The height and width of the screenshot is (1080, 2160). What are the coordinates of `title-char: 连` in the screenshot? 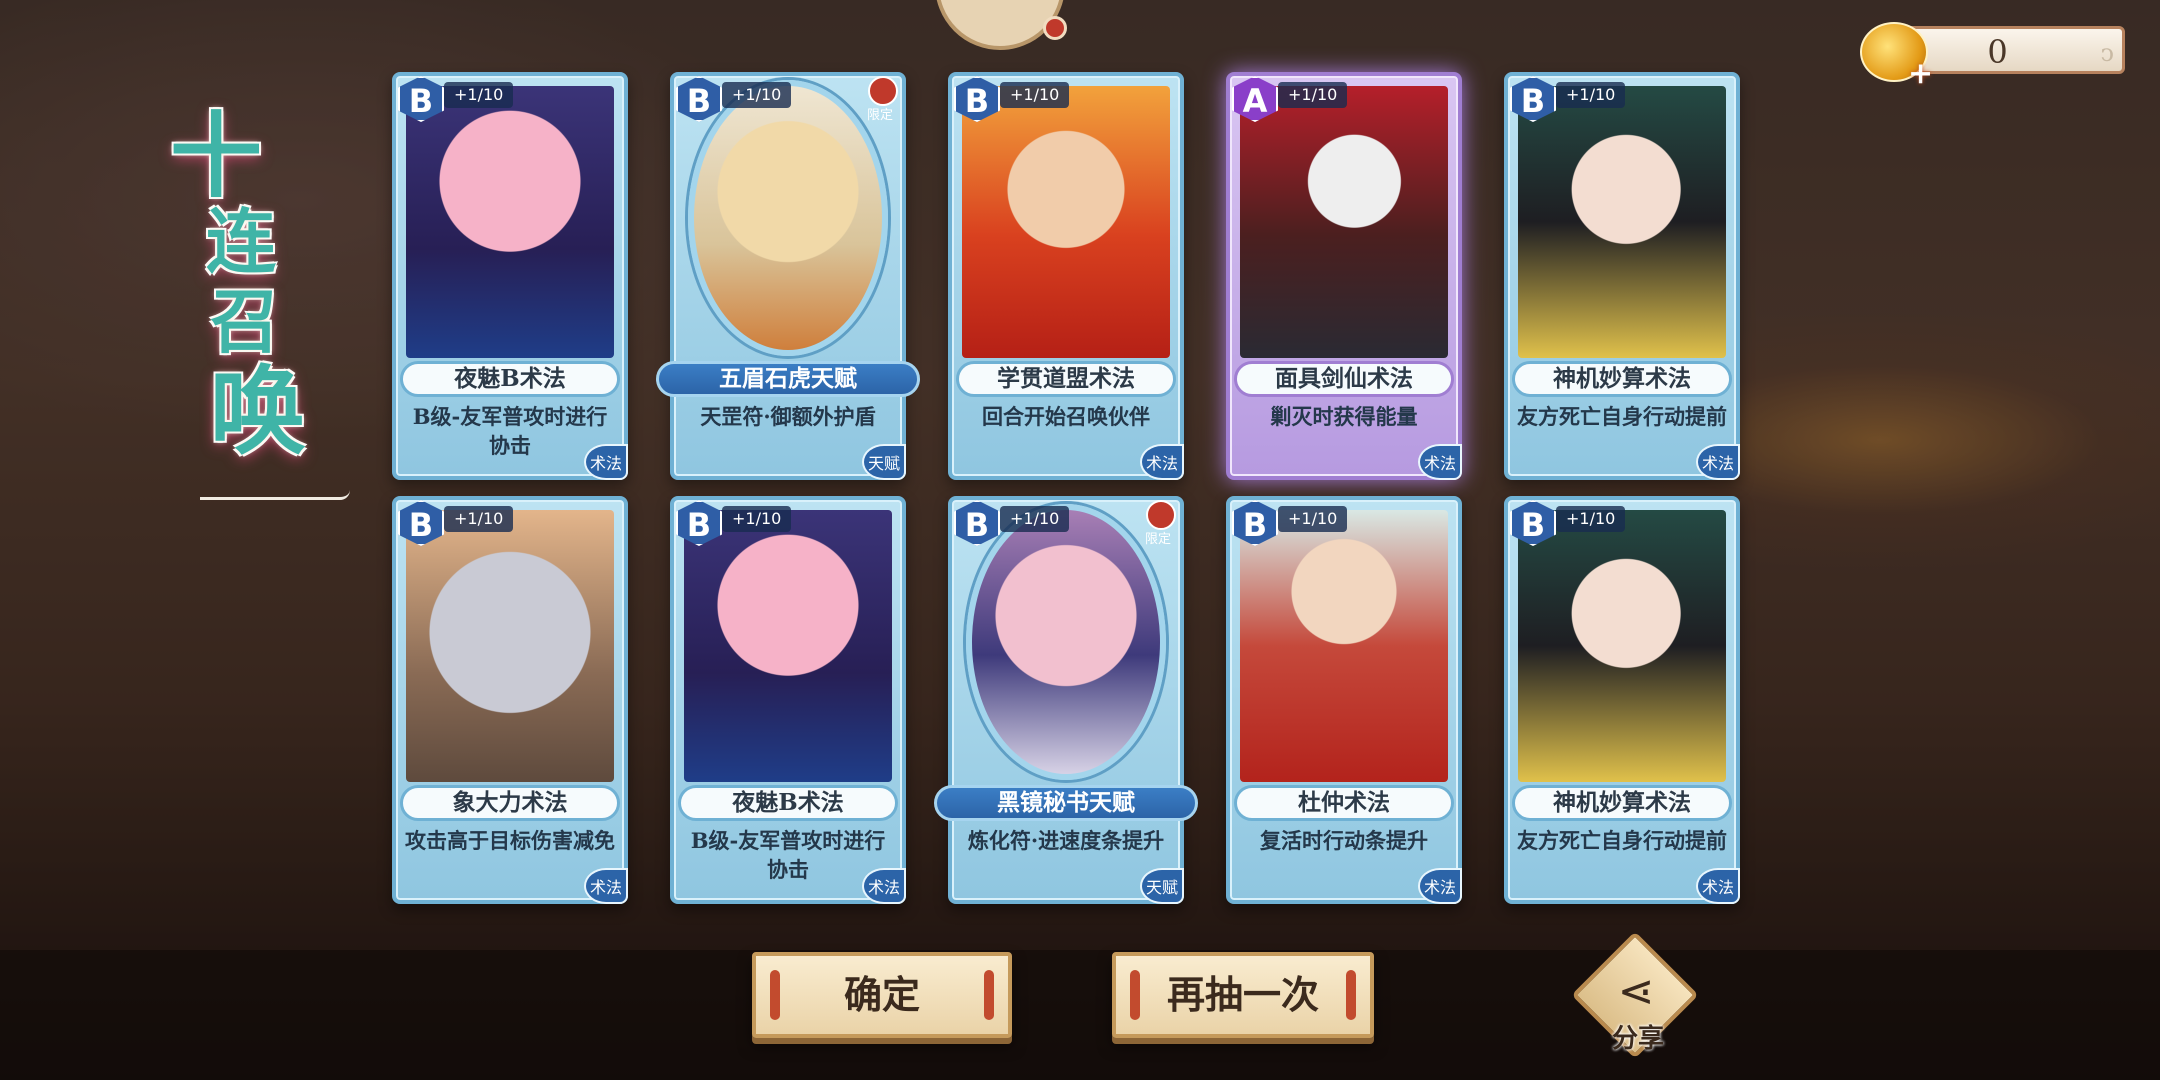 It's located at (241, 241).